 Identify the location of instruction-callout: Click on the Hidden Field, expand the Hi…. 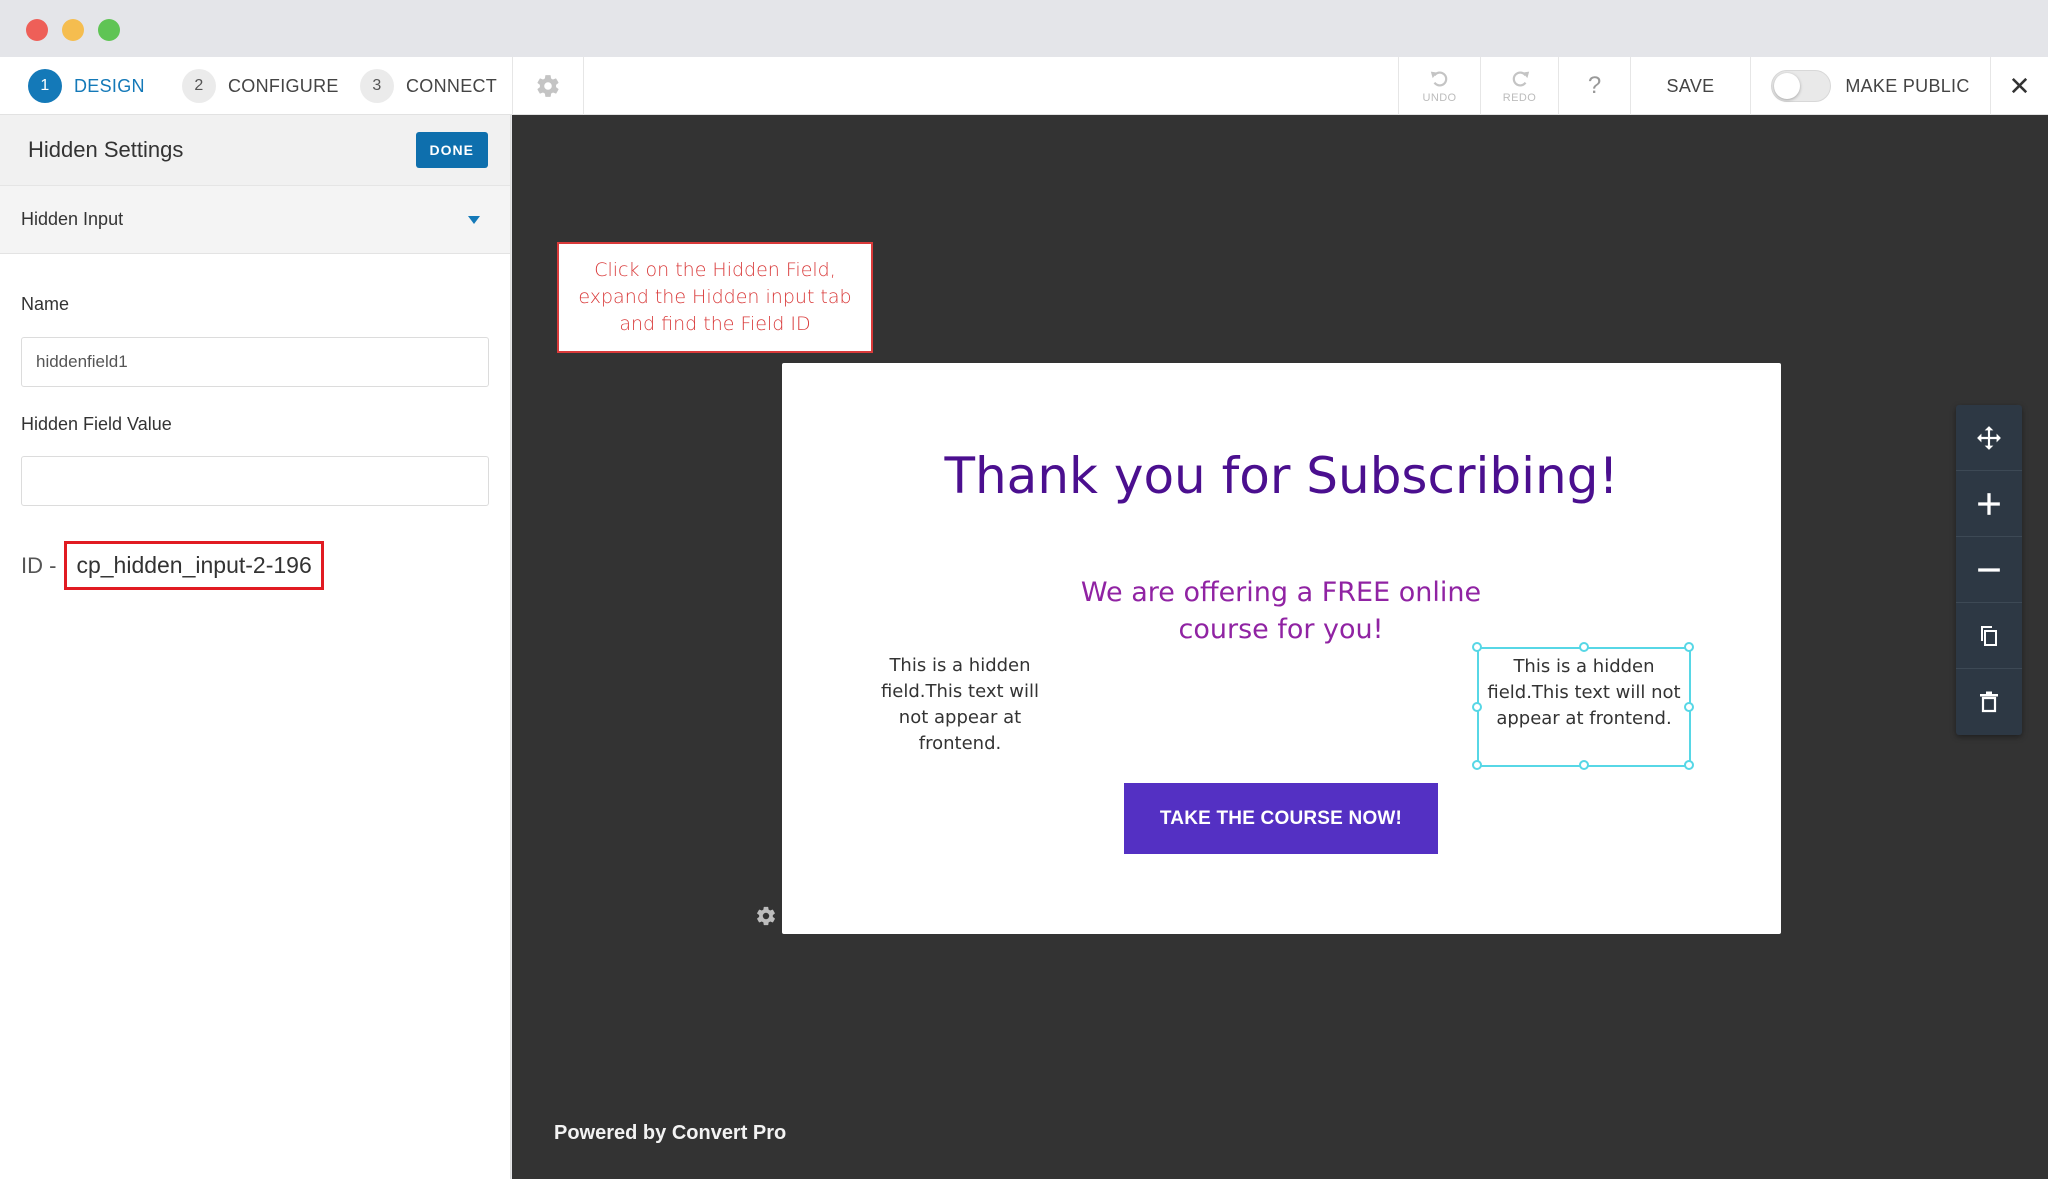
(715, 297).